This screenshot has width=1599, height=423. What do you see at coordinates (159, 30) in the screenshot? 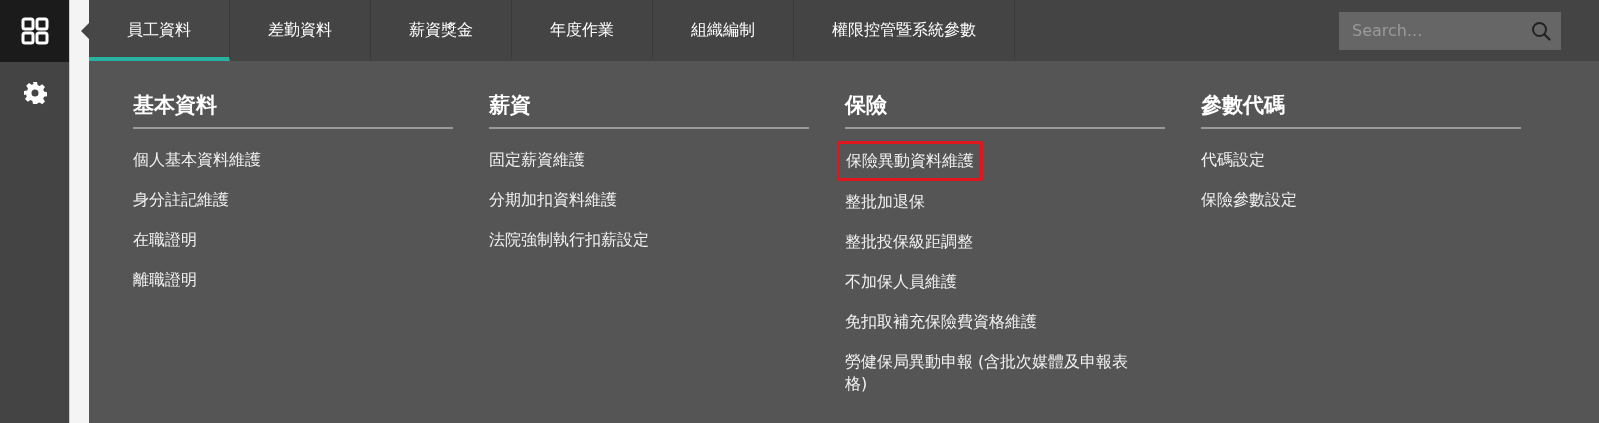
I see `nav-tab: 員工資料` at bounding box center [159, 30].